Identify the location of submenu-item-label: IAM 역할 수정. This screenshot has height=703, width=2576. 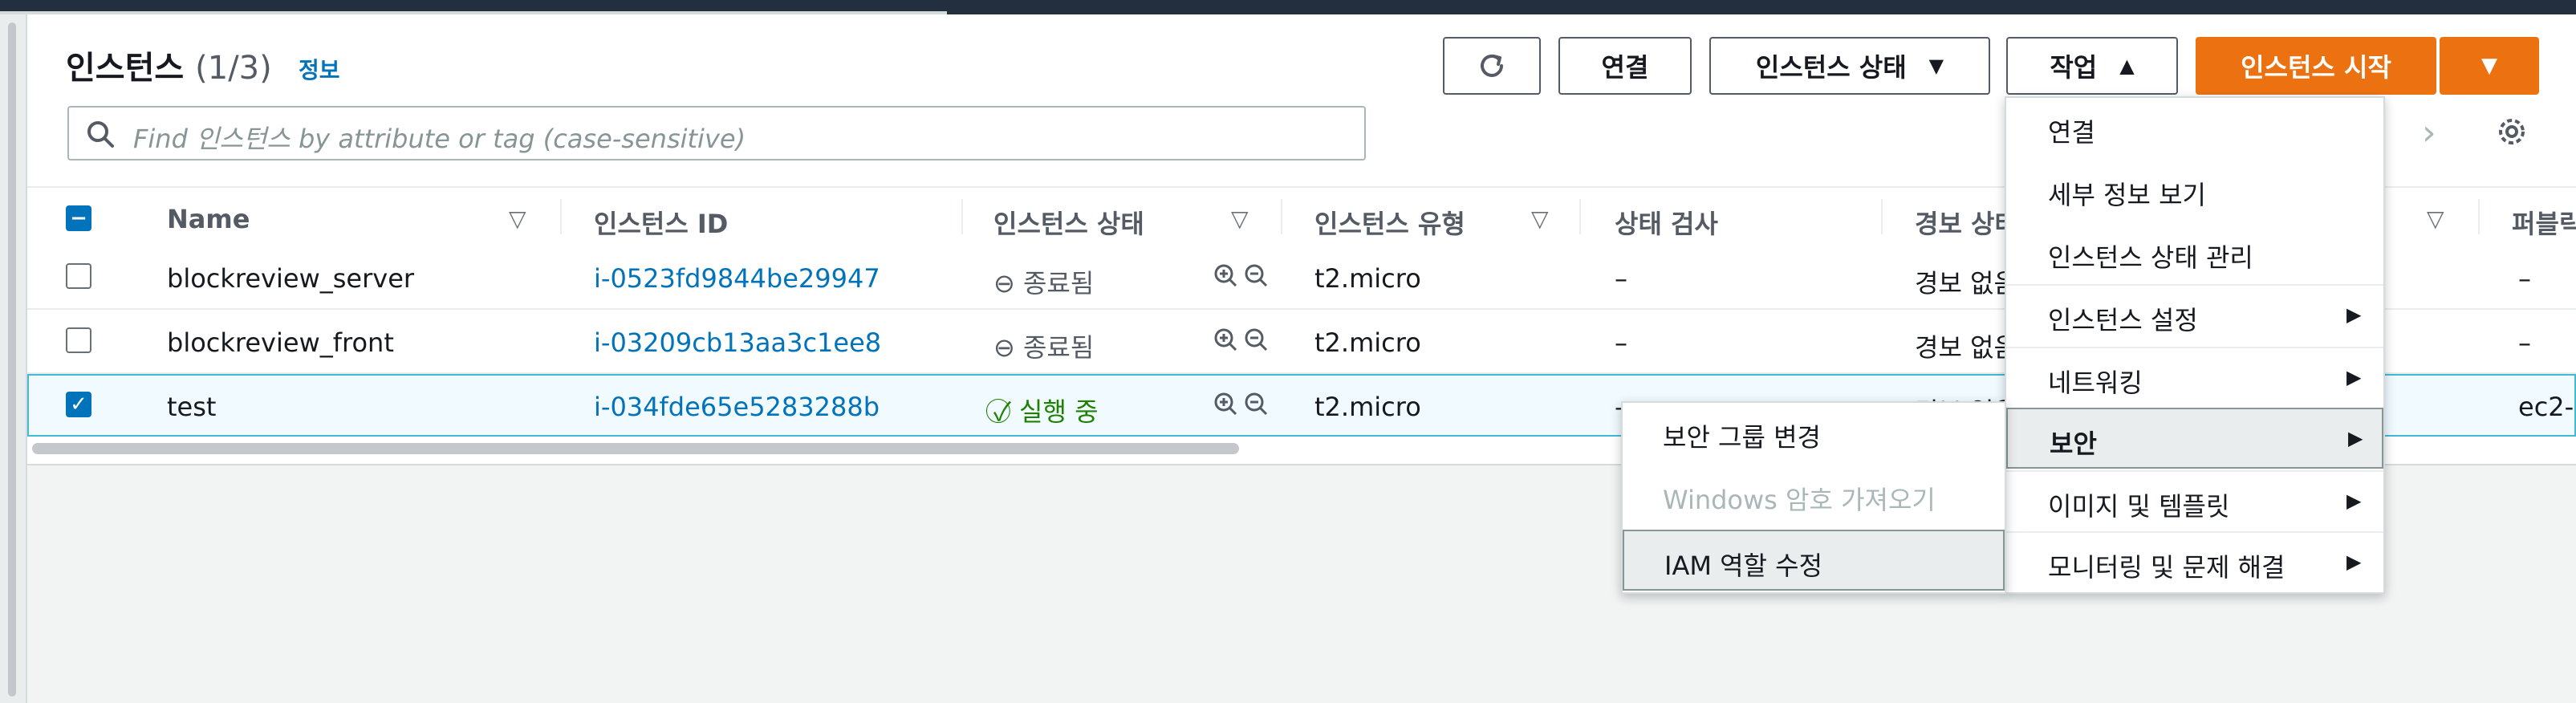
(1744, 566).